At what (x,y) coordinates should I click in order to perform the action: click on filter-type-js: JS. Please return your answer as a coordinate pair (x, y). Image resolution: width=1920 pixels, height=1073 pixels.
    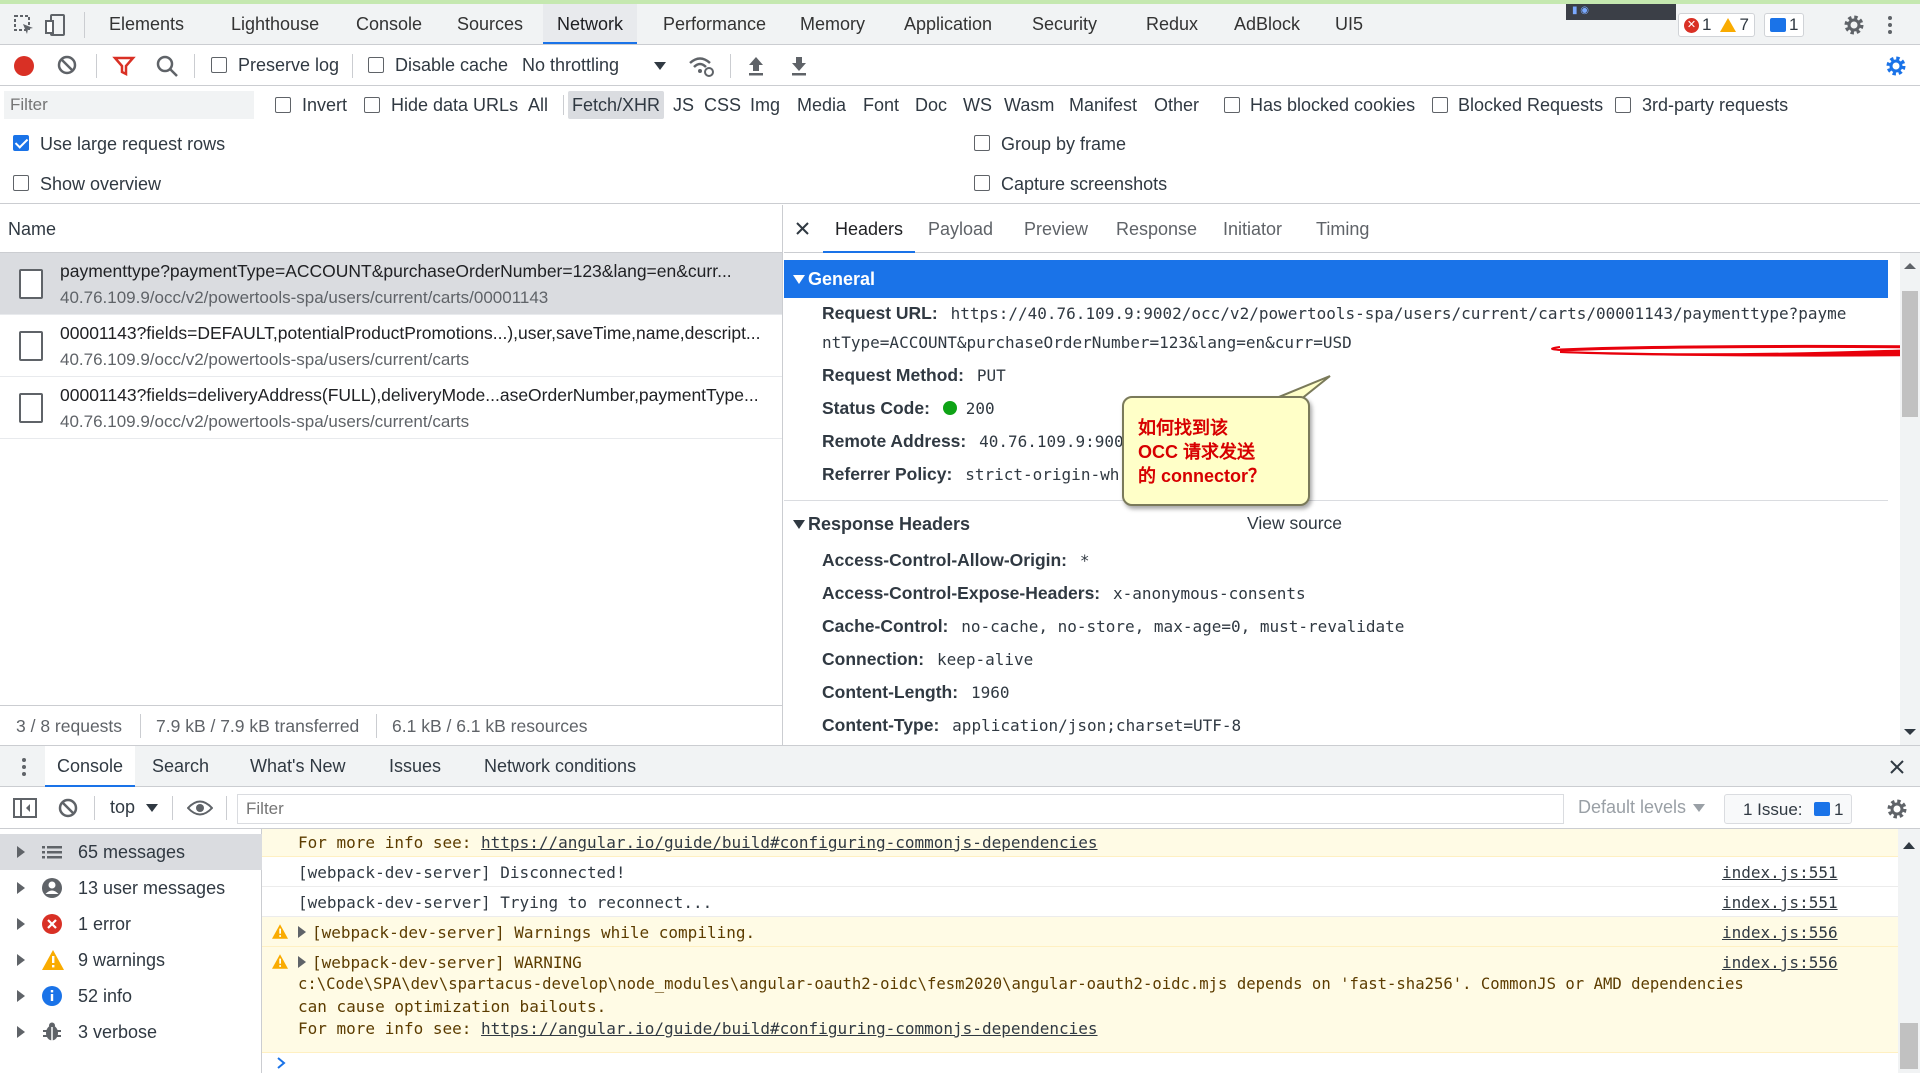
    Looking at the image, I should click on (683, 105).